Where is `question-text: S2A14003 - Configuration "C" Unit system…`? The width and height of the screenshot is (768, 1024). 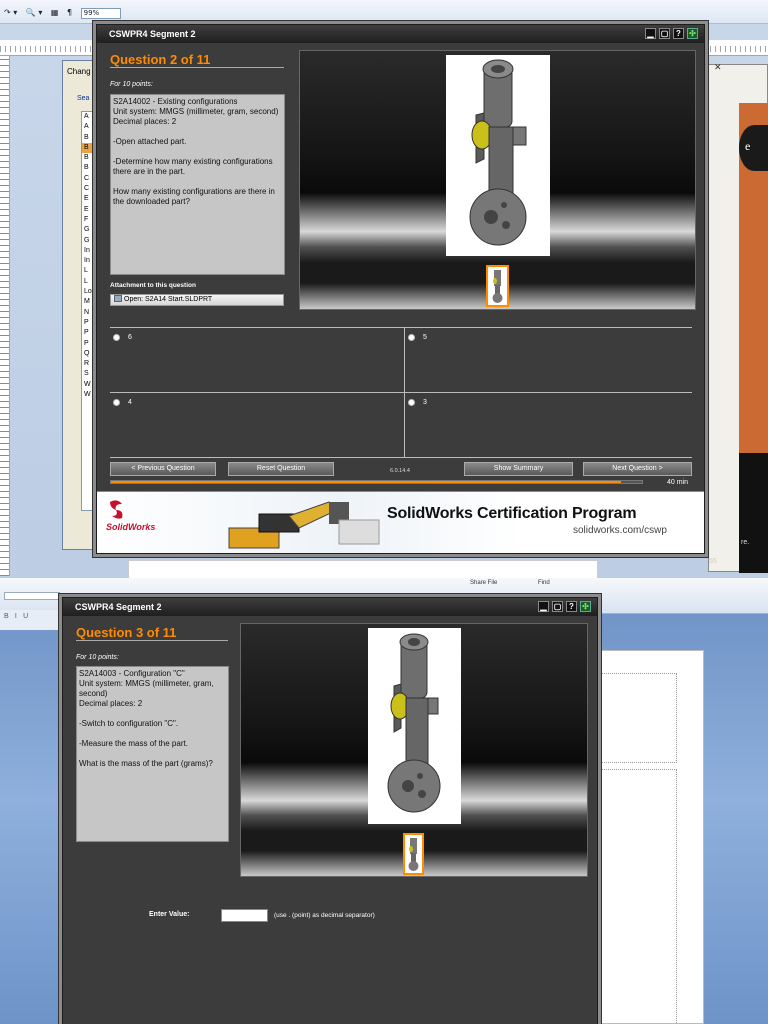 question-text: S2A14003 - Configuration "C" Unit system… is located at coordinates (152, 754).